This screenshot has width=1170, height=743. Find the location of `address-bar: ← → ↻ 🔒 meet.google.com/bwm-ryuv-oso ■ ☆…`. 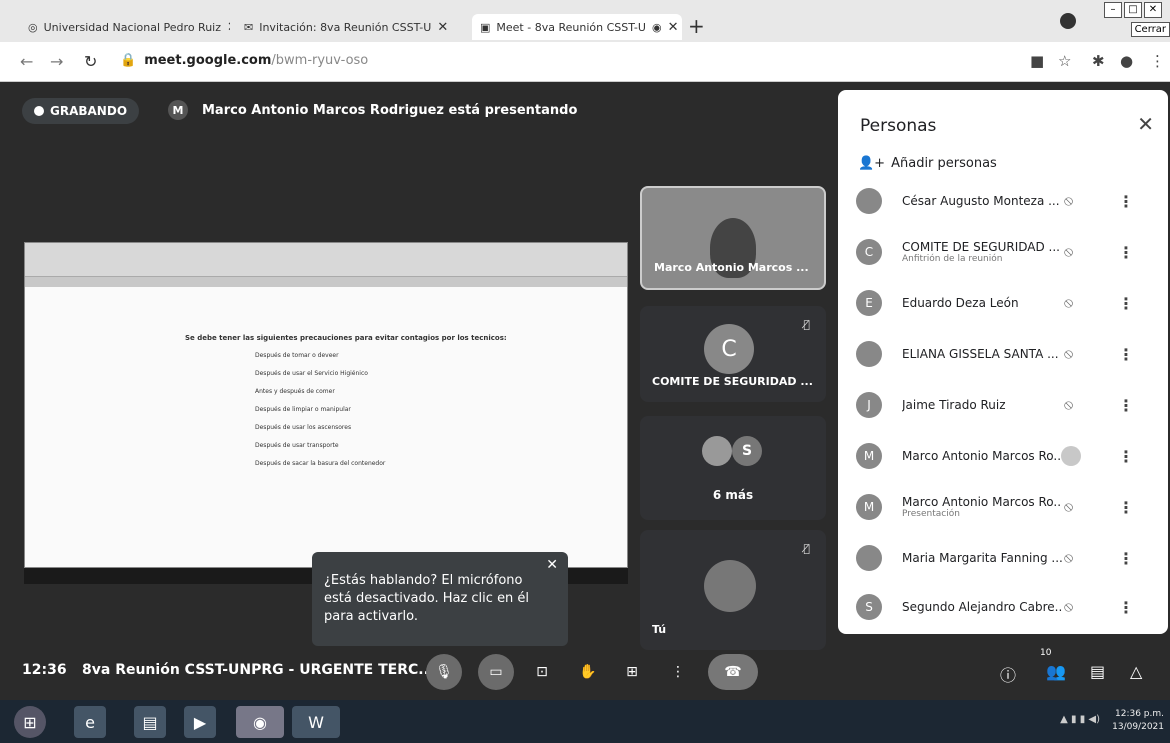

address-bar: ← → ↻ 🔒 meet.google.com/bwm-ryuv-oso ■ ☆… is located at coordinates (585, 62).